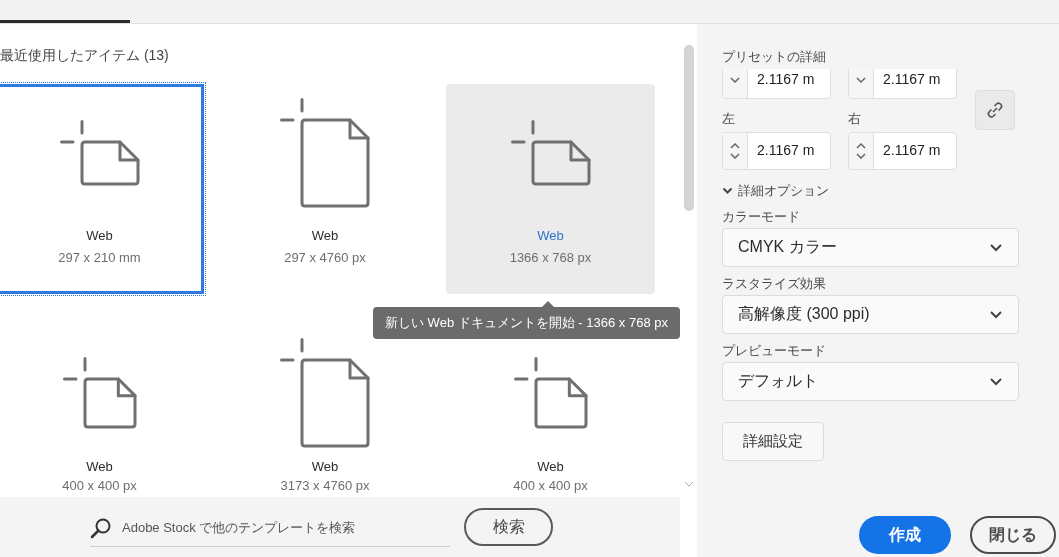 This screenshot has width=1059, height=557. I want to click on search-icon, so click(101, 527).